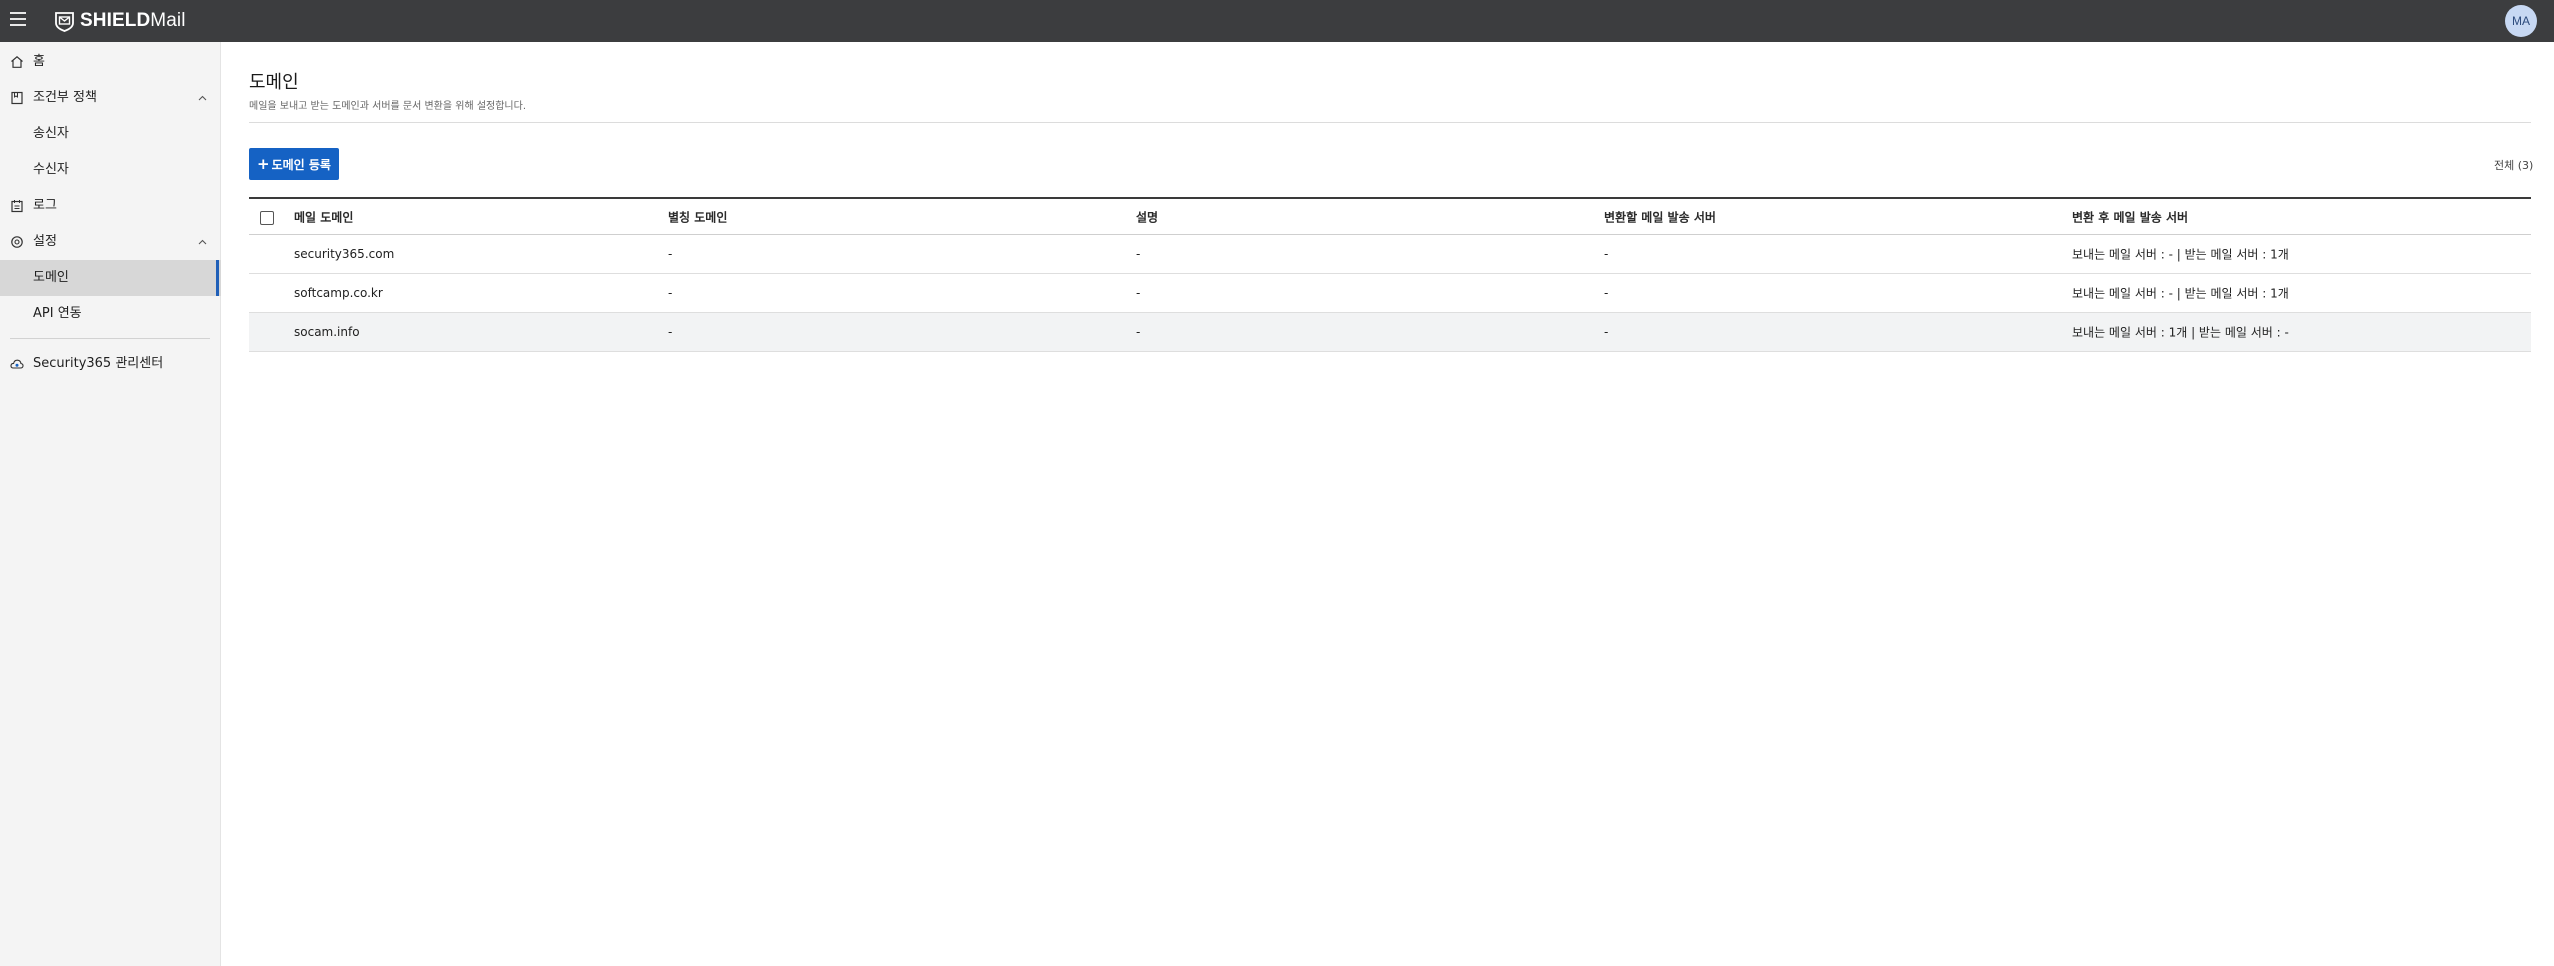 The width and height of the screenshot is (2554, 966). I want to click on top-bar: SHIELDMail MA, so click(1277, 21).